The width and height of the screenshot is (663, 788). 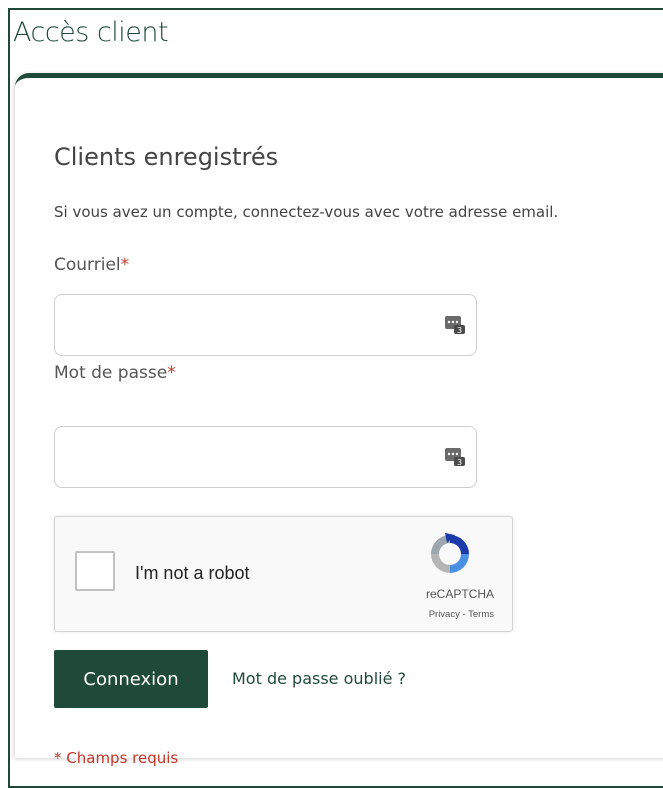 I want to click on email-label: Courriel*, so click(x=91, y=265).